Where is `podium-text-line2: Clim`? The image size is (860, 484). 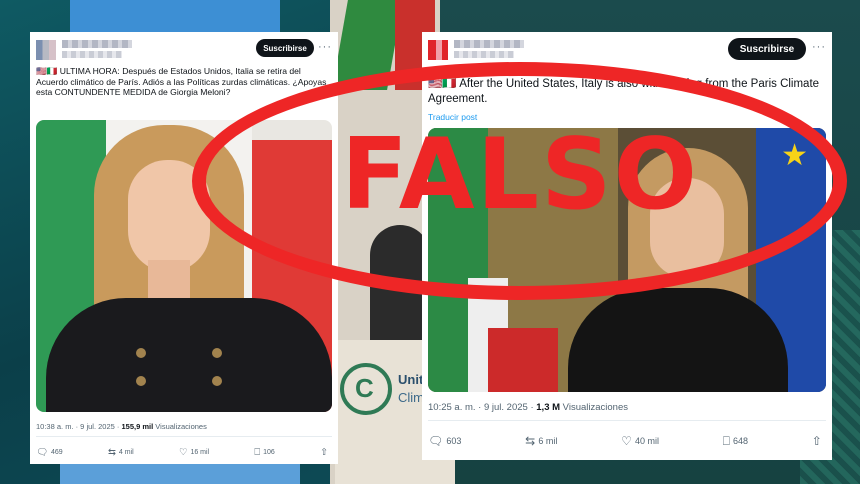 podium-text-line2: Clim is located at coordinates (411, 397).